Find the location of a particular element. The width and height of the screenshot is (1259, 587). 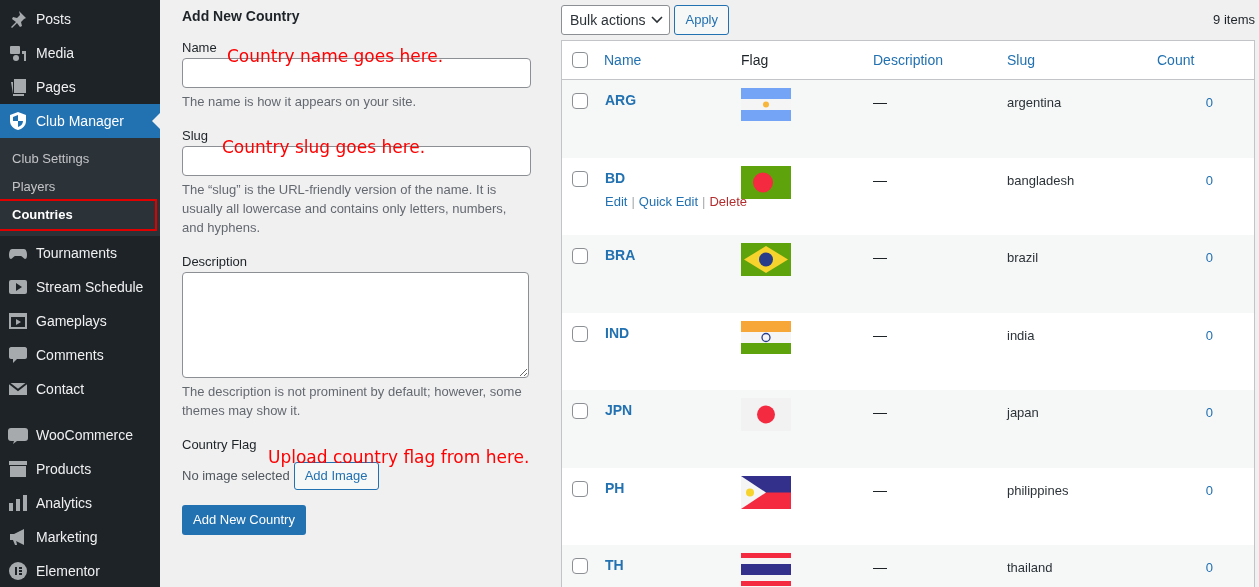

slug-cell: brazil is located at coordinates (1023, 257).